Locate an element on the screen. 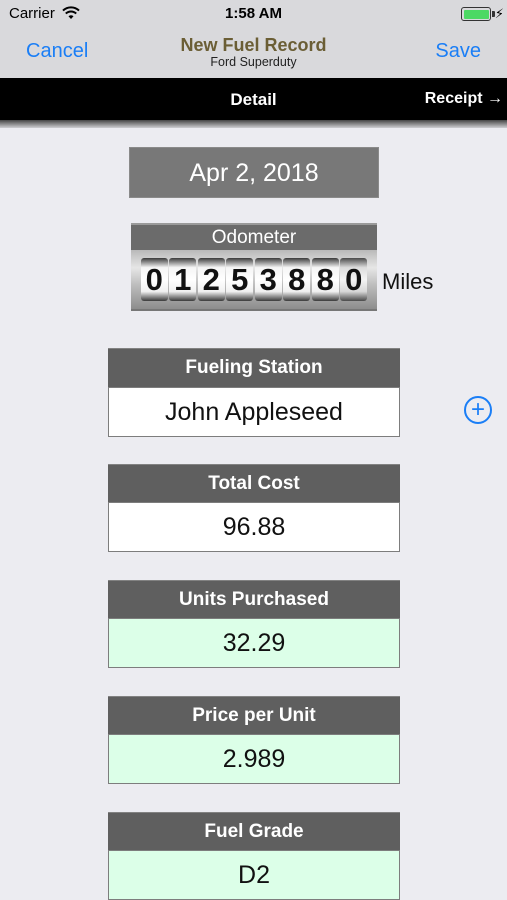  odometer-units: Miles is located at coordinates (408, 281).